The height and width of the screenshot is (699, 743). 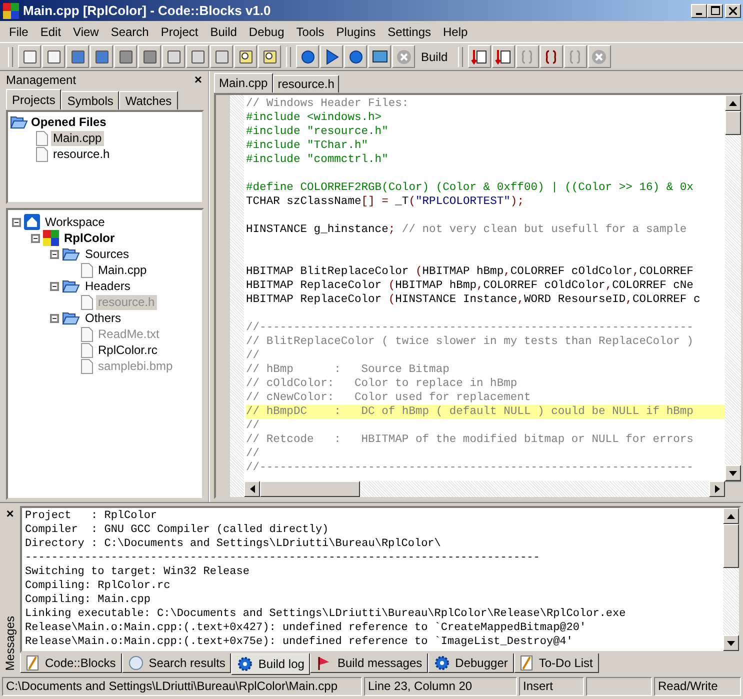 What do you see at coordinates (310, 31) in the screenshot?
I see `menu-item: Tools` at bounding box center [310, 31].